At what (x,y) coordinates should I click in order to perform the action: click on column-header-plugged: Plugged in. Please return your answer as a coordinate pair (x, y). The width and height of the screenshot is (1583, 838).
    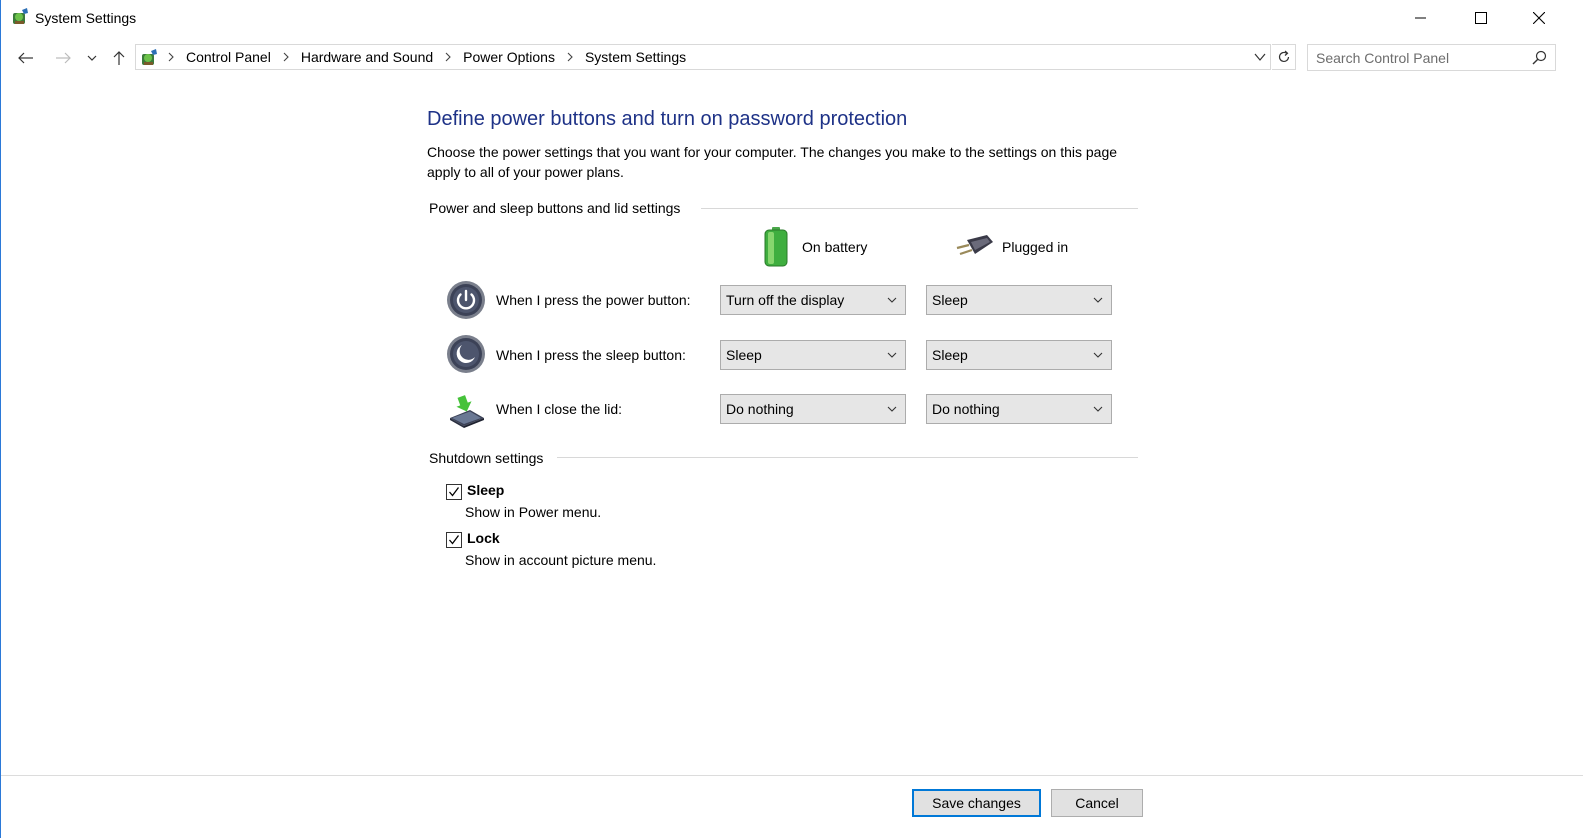
    Looking at the image, I should click on (1010, 247).